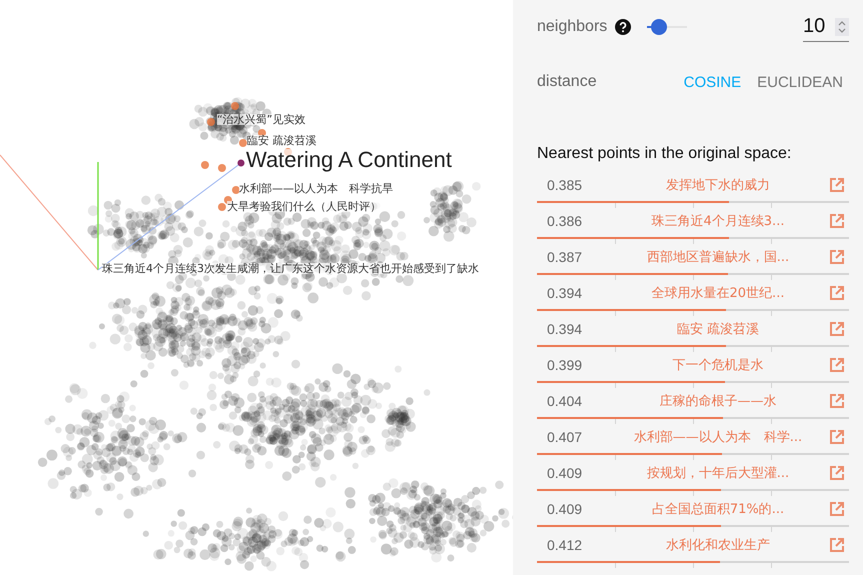 This screenshot has width=863, height=575. I want to click on distance-option: COSINE, so click(713, 82).